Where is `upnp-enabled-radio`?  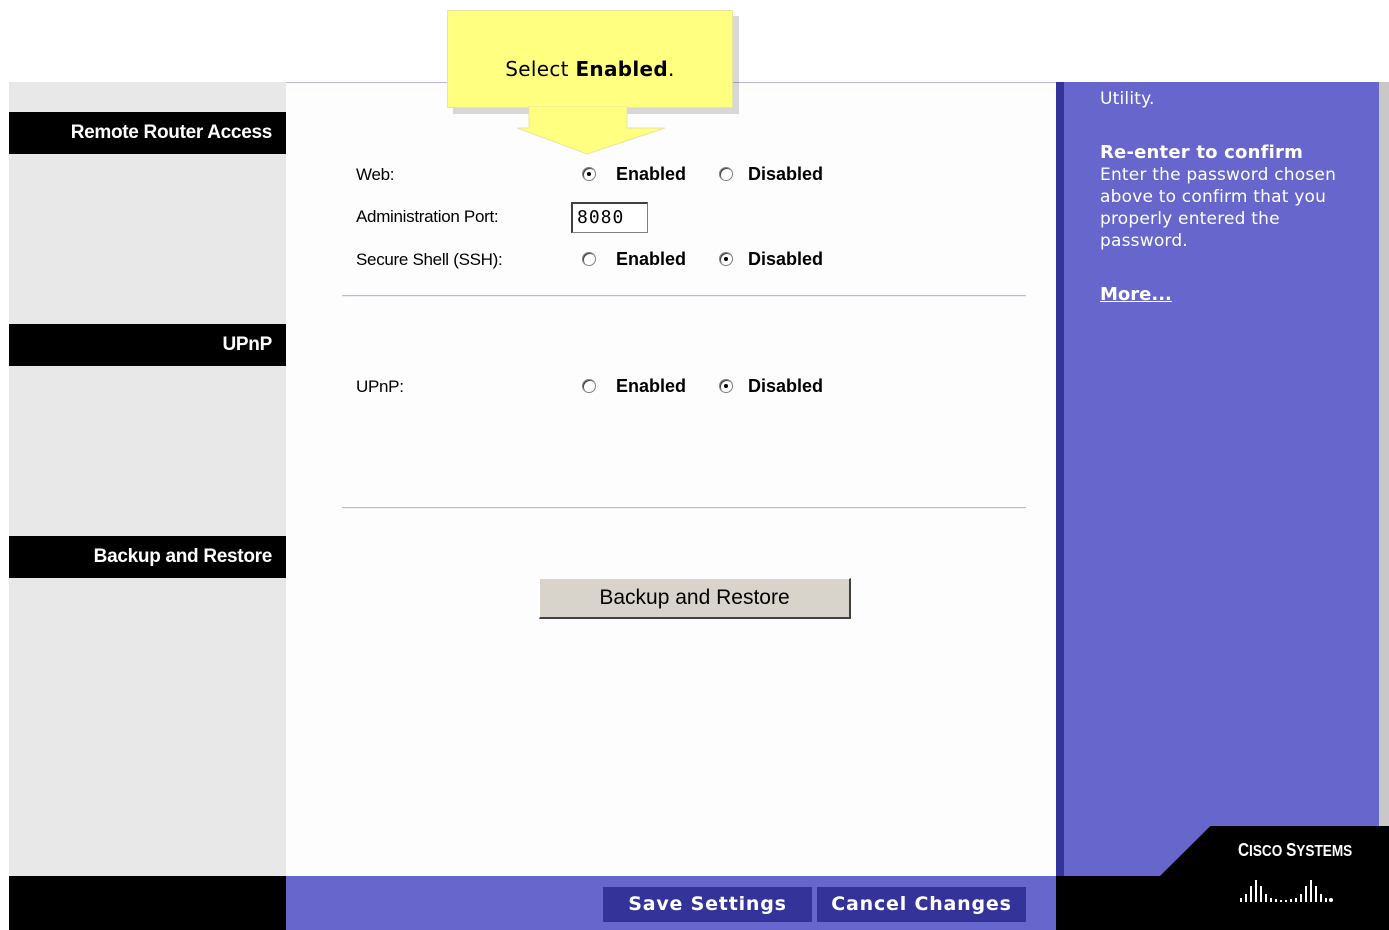
upnp-enabled-radio is located at coordinates (589, 386).